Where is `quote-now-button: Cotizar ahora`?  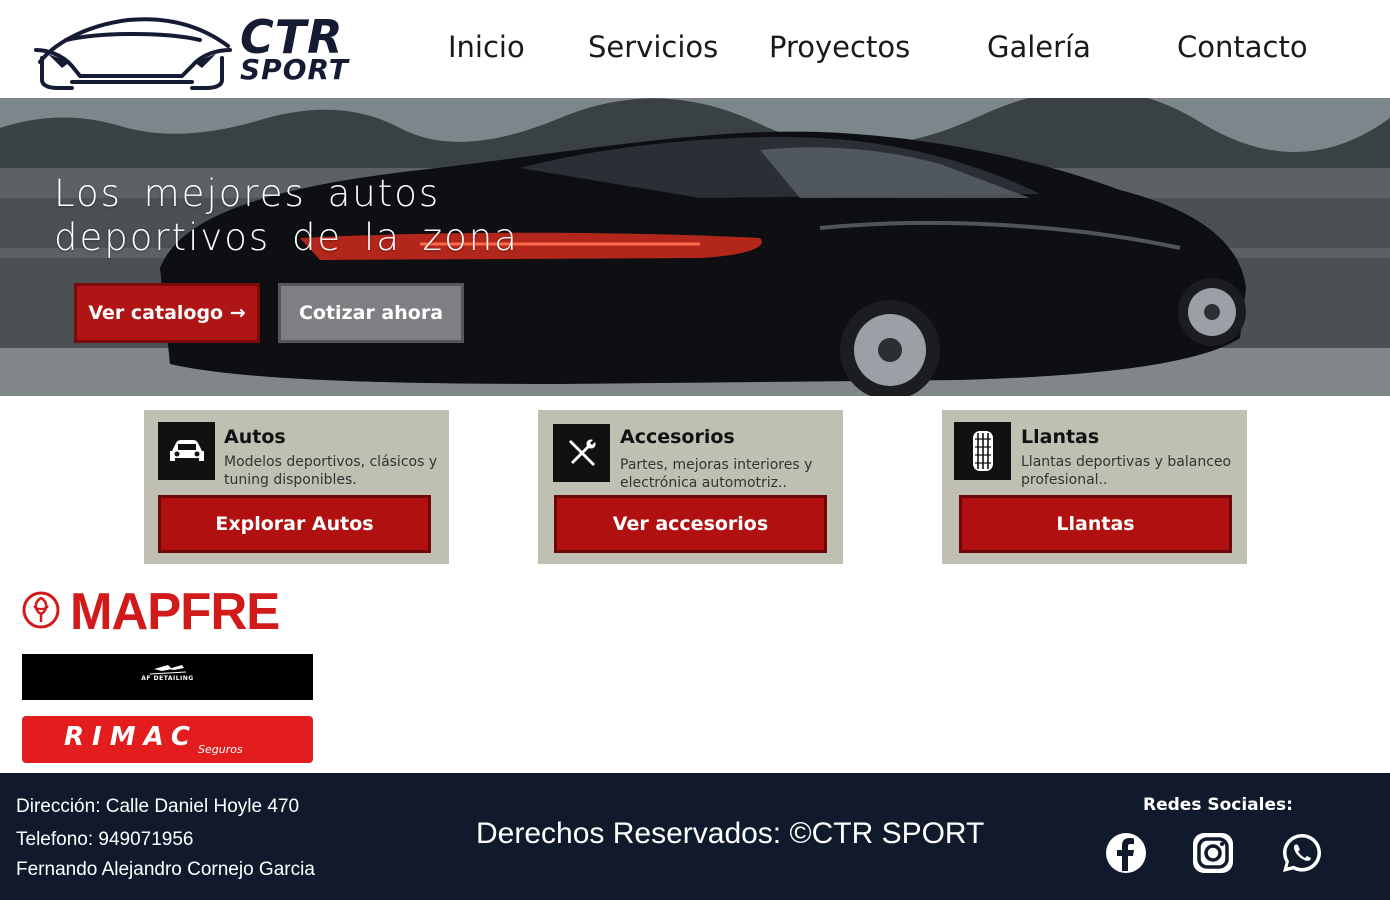 quote-now-button: Cotizar ahora is located at coordinates (371, 313).